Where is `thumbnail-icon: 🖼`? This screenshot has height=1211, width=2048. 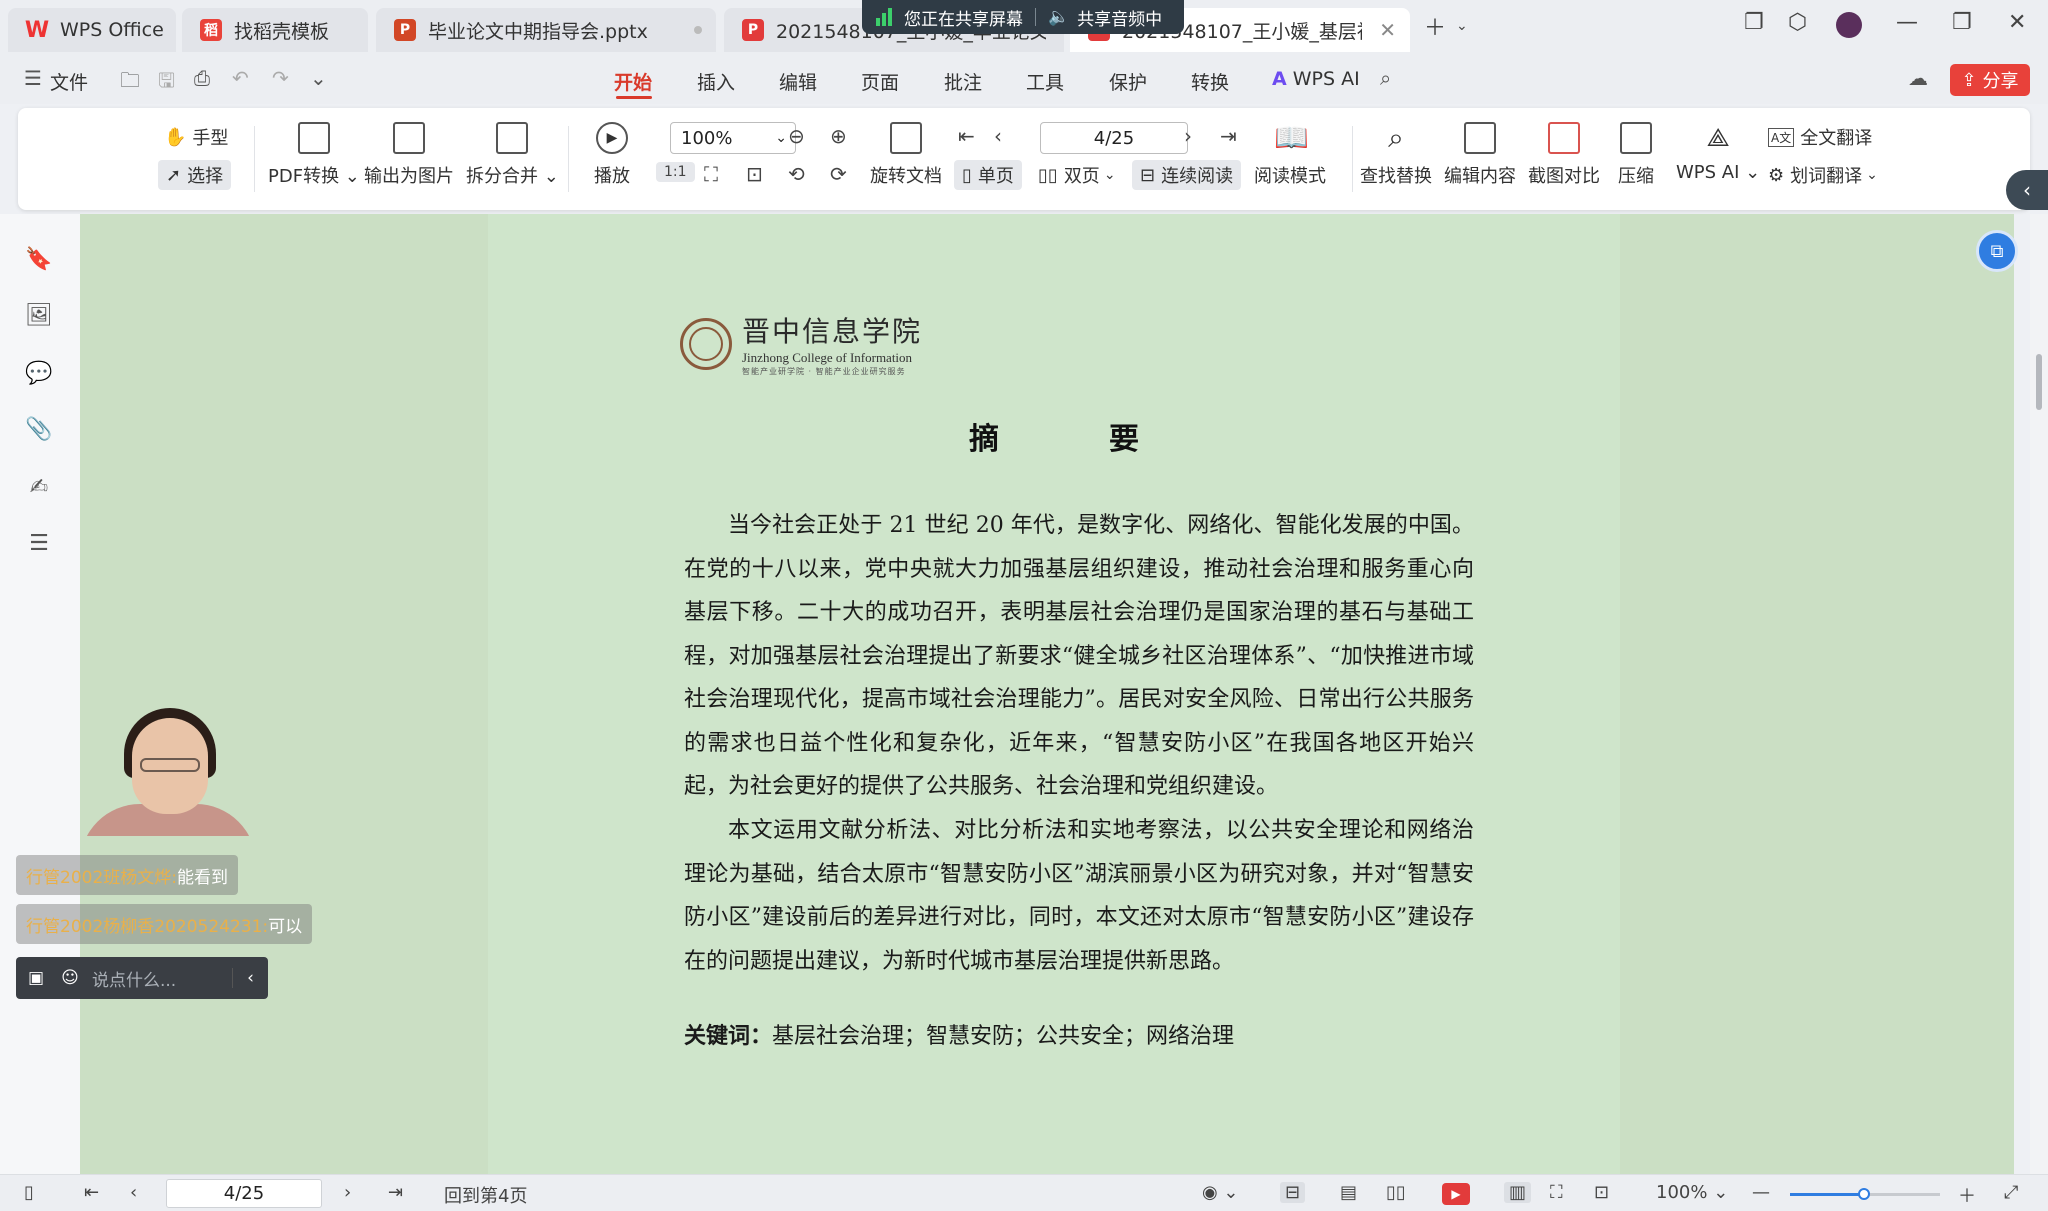 thumbnail-icon: 🖼 is located at coordinates (39, 315).